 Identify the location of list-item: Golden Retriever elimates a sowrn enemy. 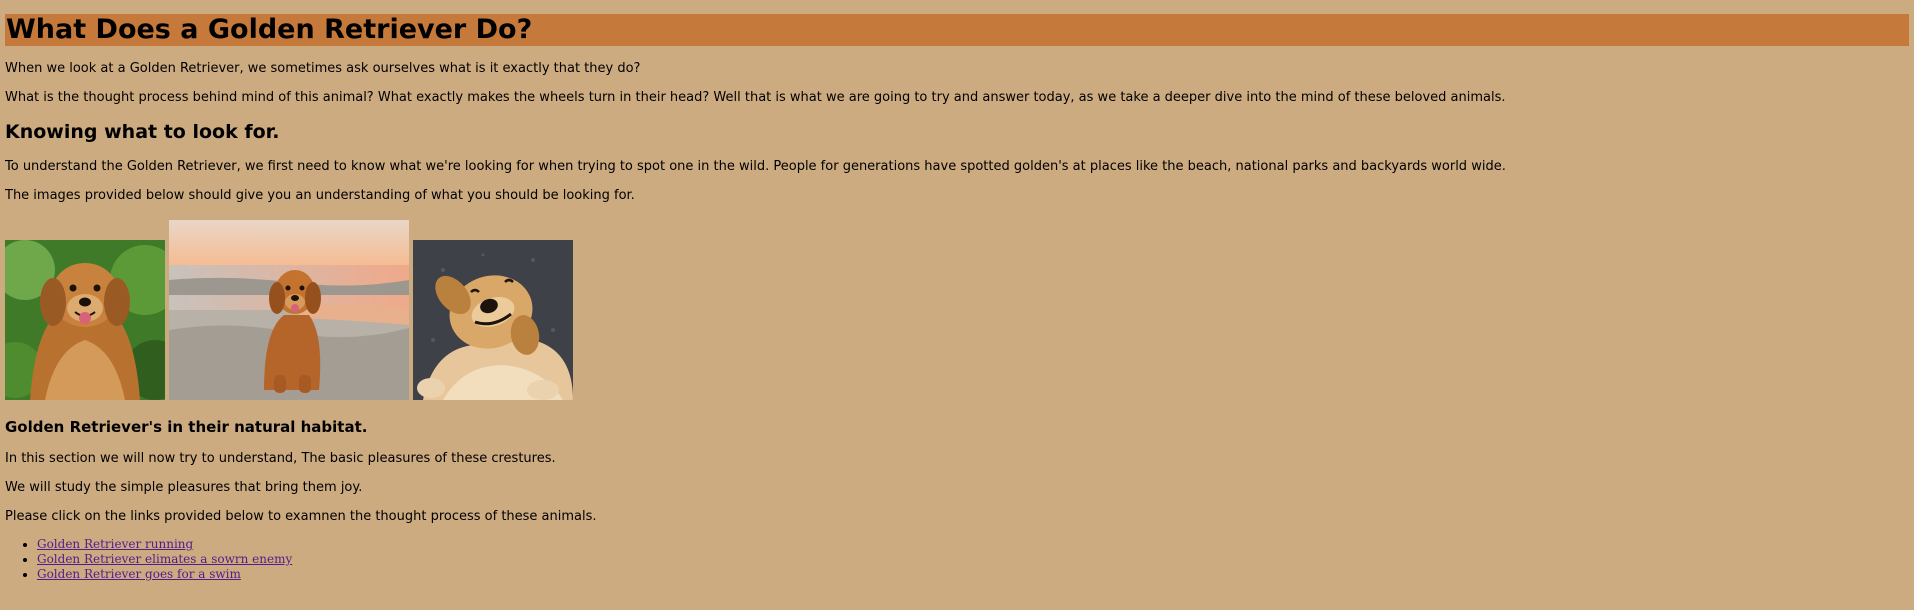
(973, 559).